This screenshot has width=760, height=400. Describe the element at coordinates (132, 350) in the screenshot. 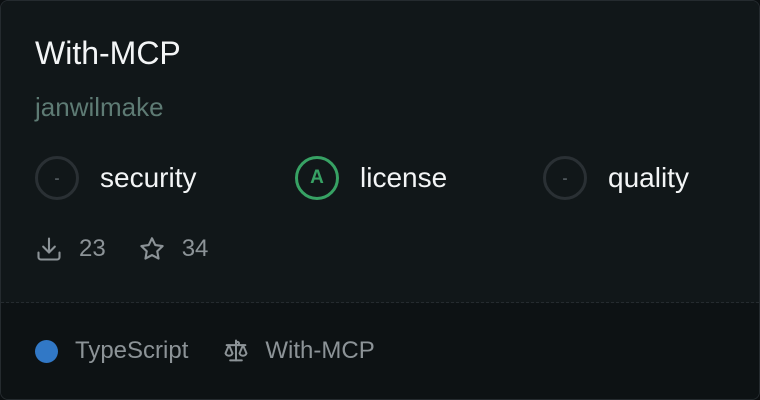

I see `language-label: TypeScript` at that location.